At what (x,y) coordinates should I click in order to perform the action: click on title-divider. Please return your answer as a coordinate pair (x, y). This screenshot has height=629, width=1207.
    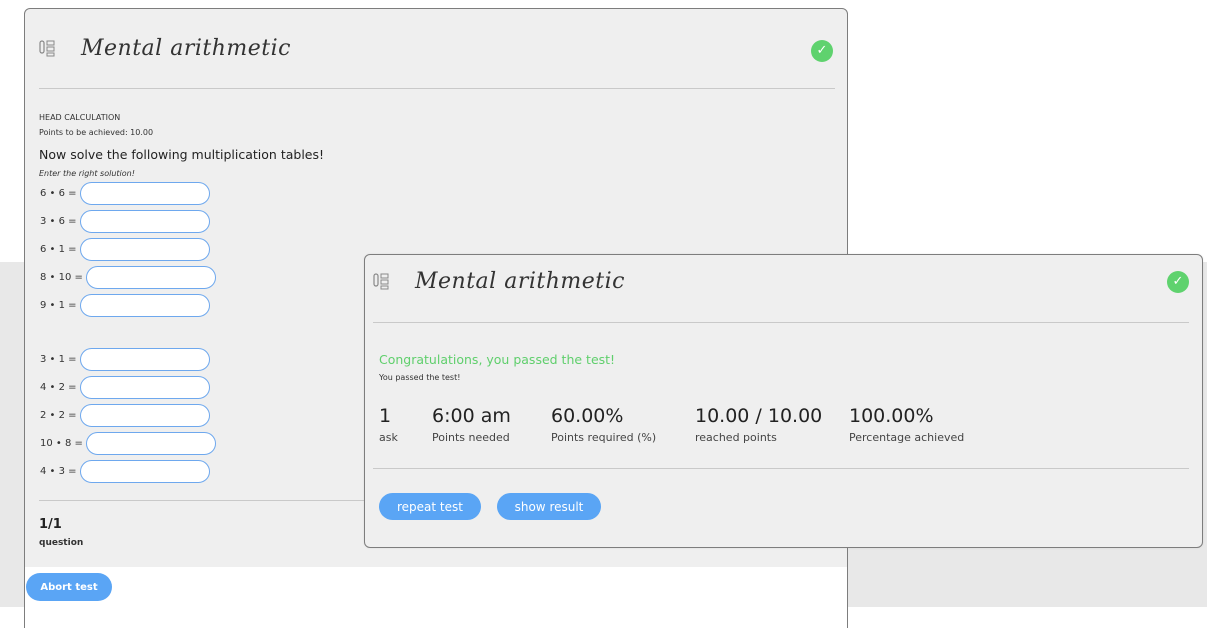
    Looking at the image, I should click on (437, 88).